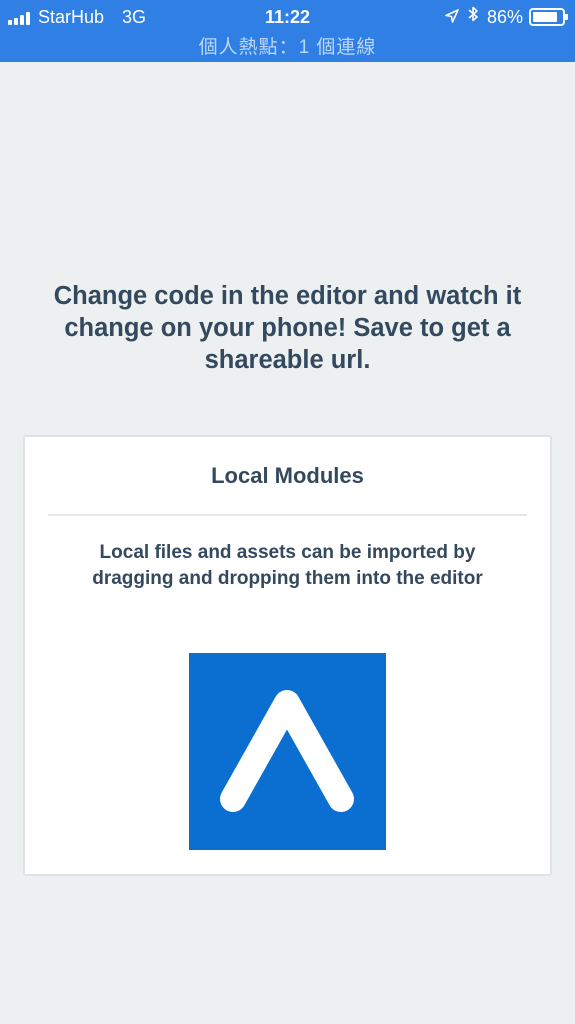 The width and height of the screenshot is (575, 1024). What do you see at coordinates (287, 31) in the screenshot?
I see `status-bar: StarHub 3G 11:22 86% 個人熱點：1 個連線` at bounding box center [287, 31].